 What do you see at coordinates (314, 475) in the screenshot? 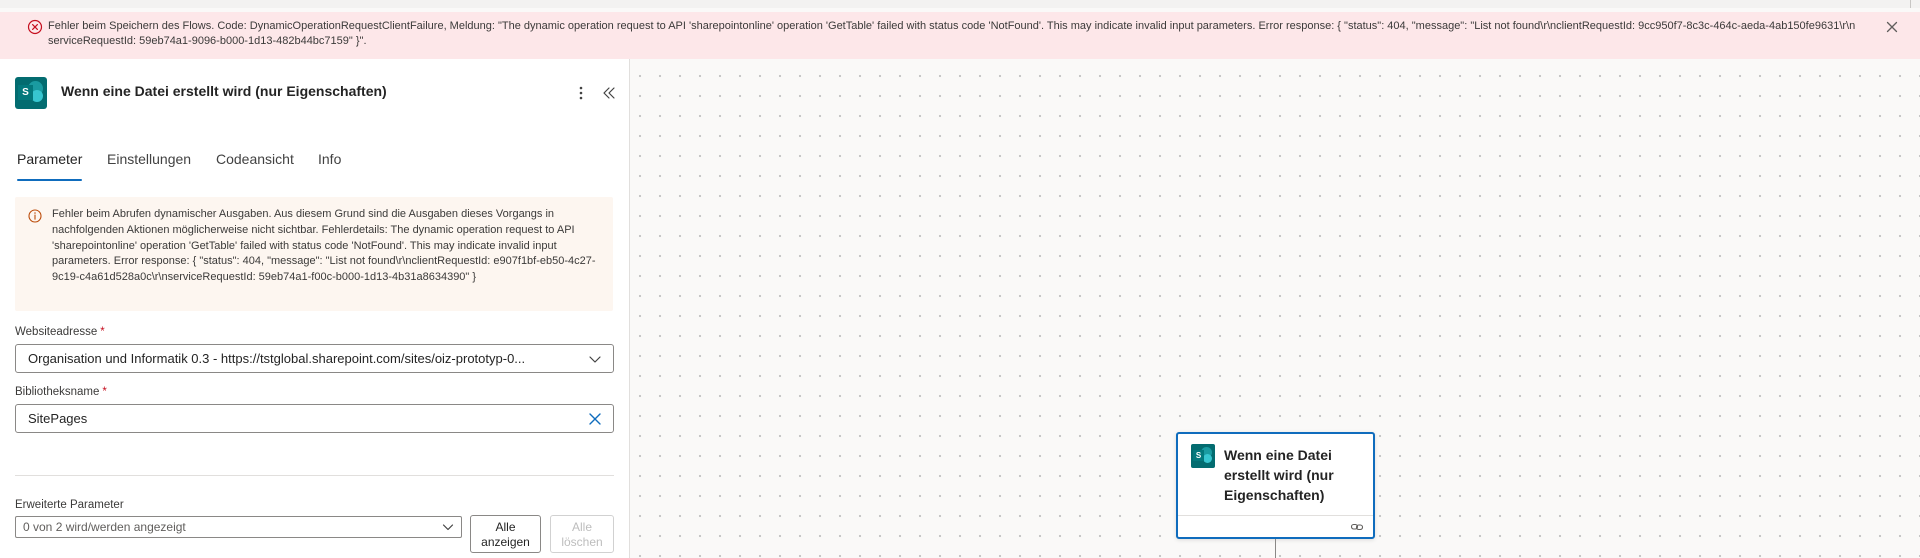
I see `section-divider` at bounding box center [314, 475].